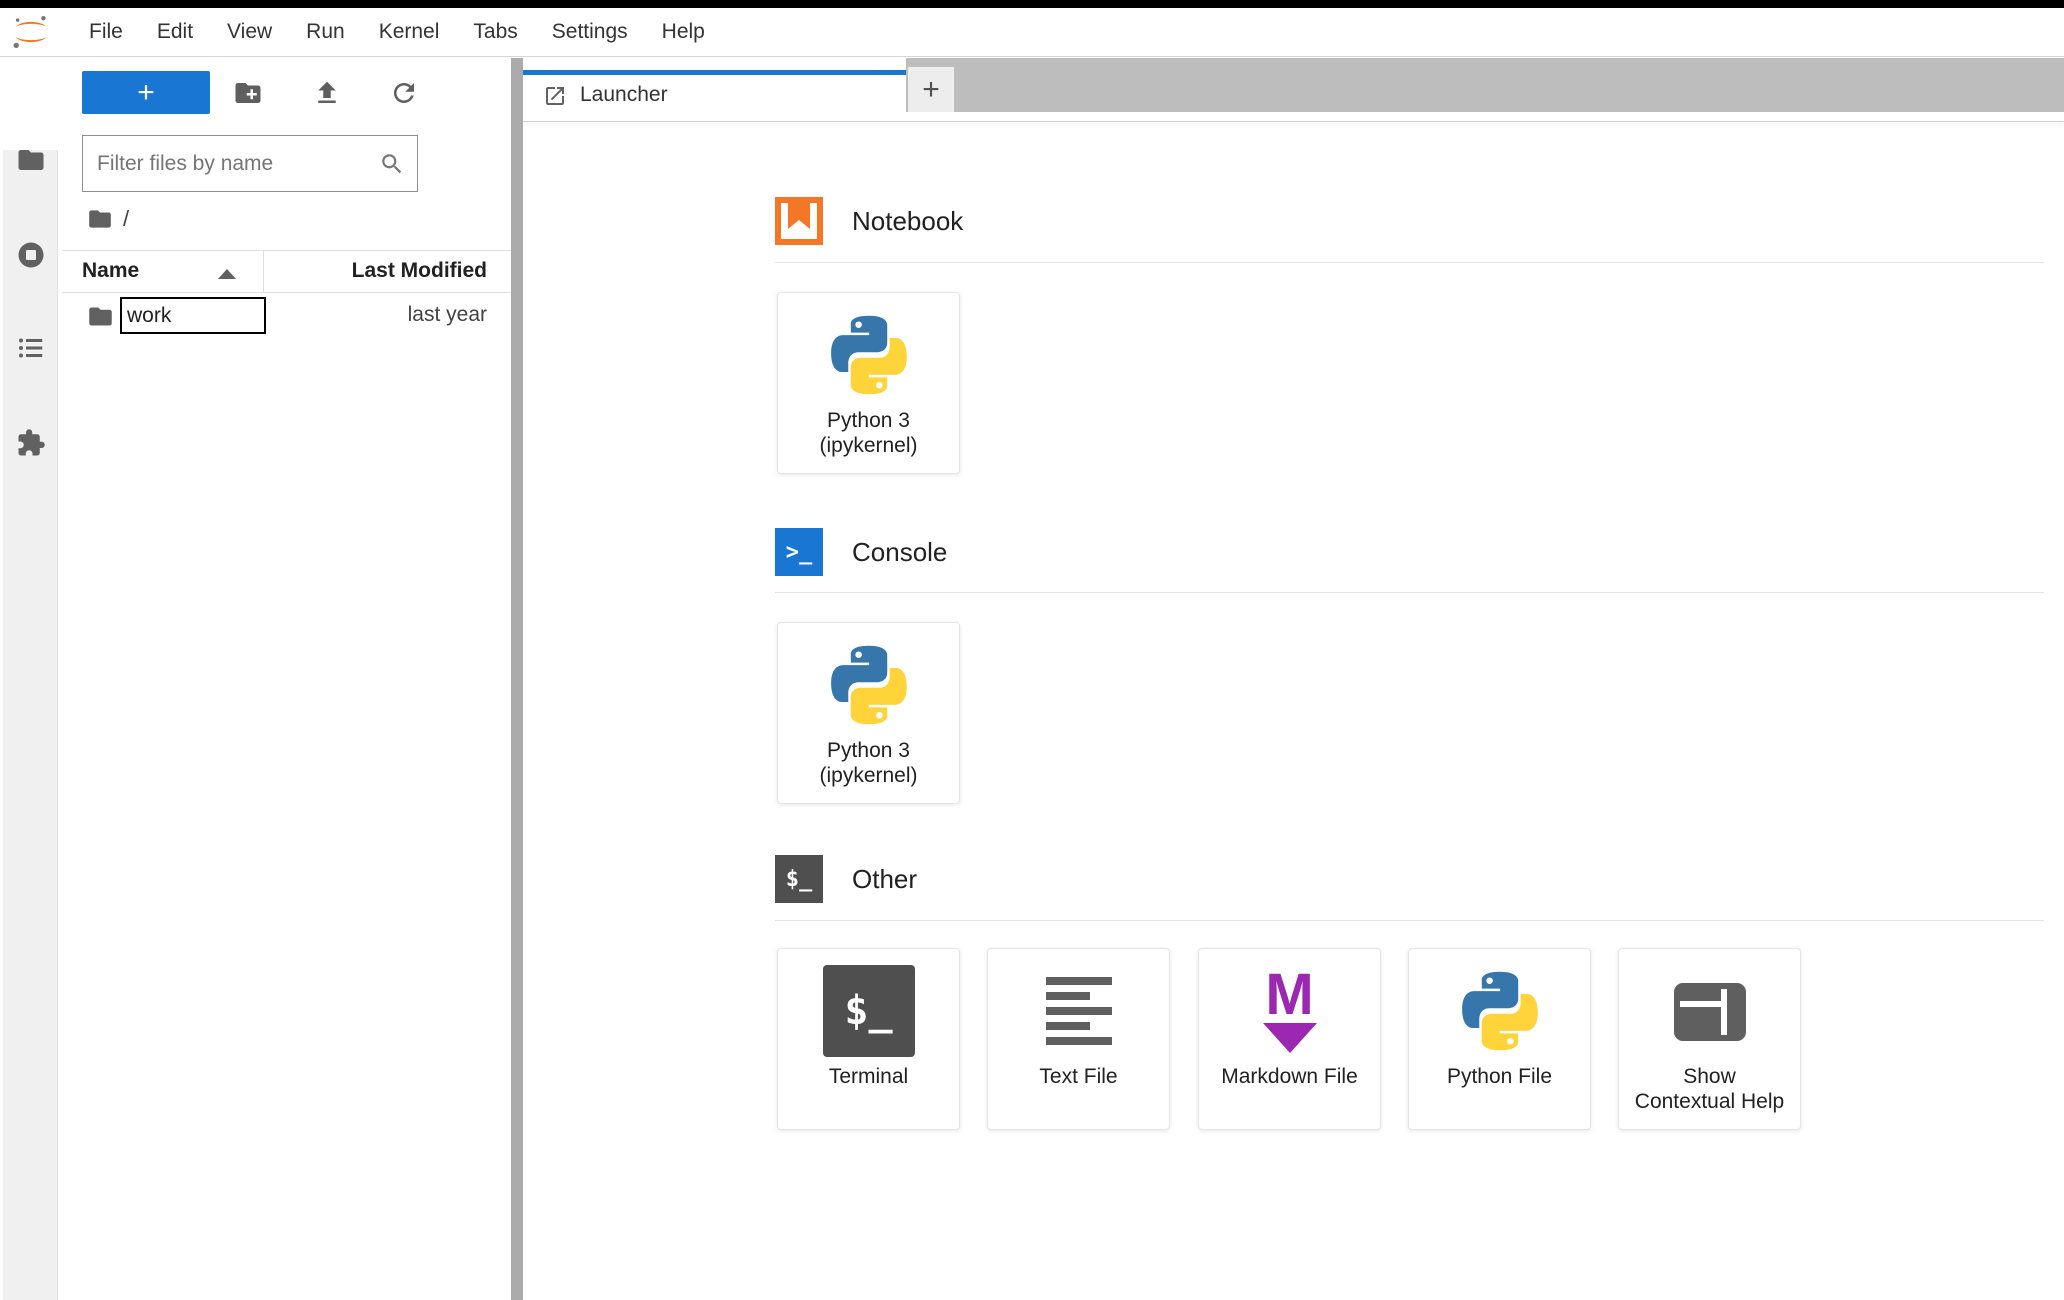  Describe the element at coordinates (404, 93) in the screenshot. I see `refresh-icon` at that location.